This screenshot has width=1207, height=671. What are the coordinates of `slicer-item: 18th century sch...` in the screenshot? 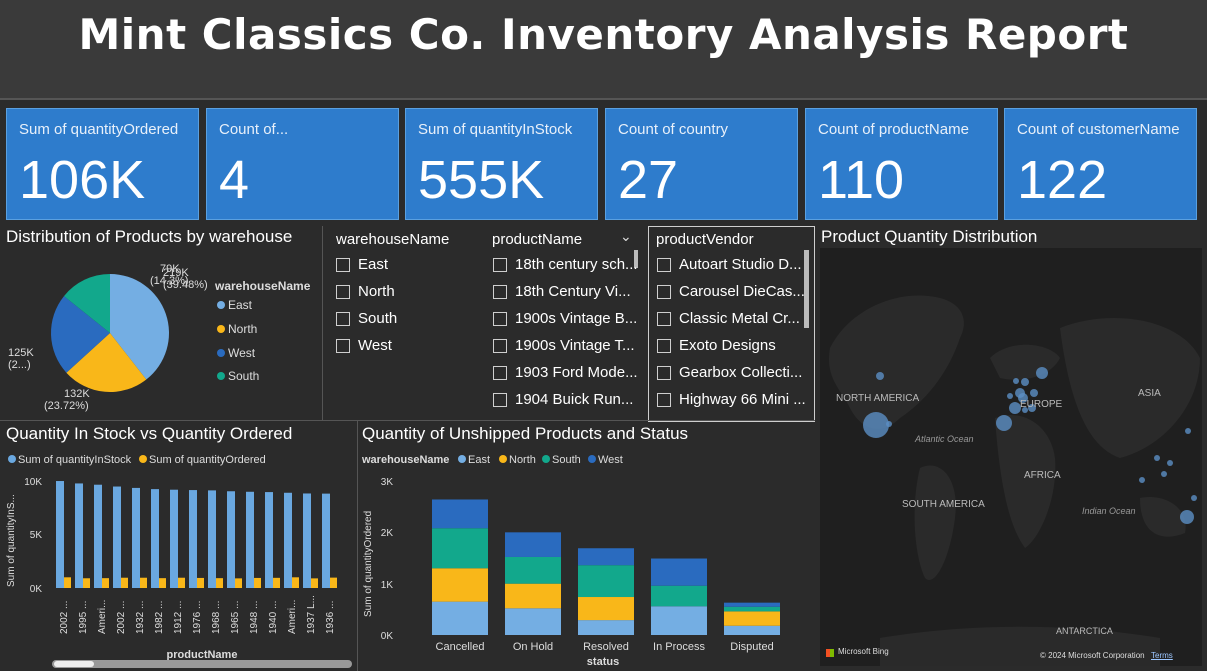 It's located at (576, 264).